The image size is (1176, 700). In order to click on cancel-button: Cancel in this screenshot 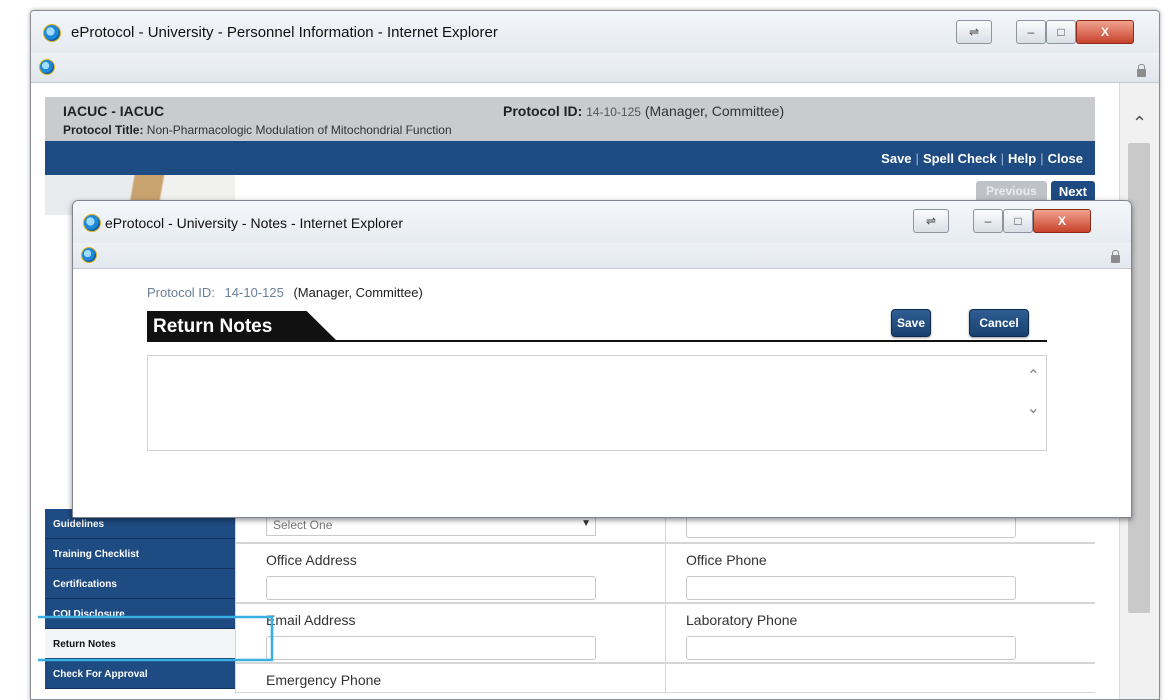, I will do `click(999, 323)`.